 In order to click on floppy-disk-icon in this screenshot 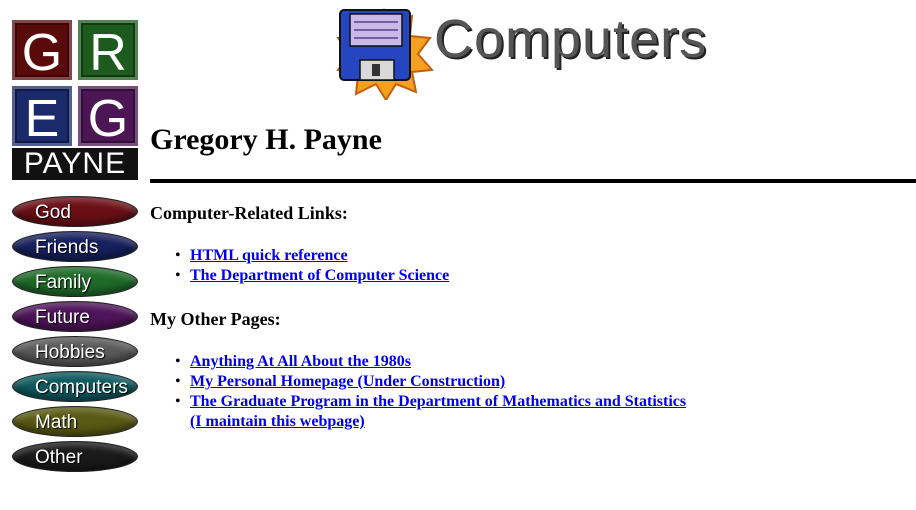, I will do `click(385, 54)`.